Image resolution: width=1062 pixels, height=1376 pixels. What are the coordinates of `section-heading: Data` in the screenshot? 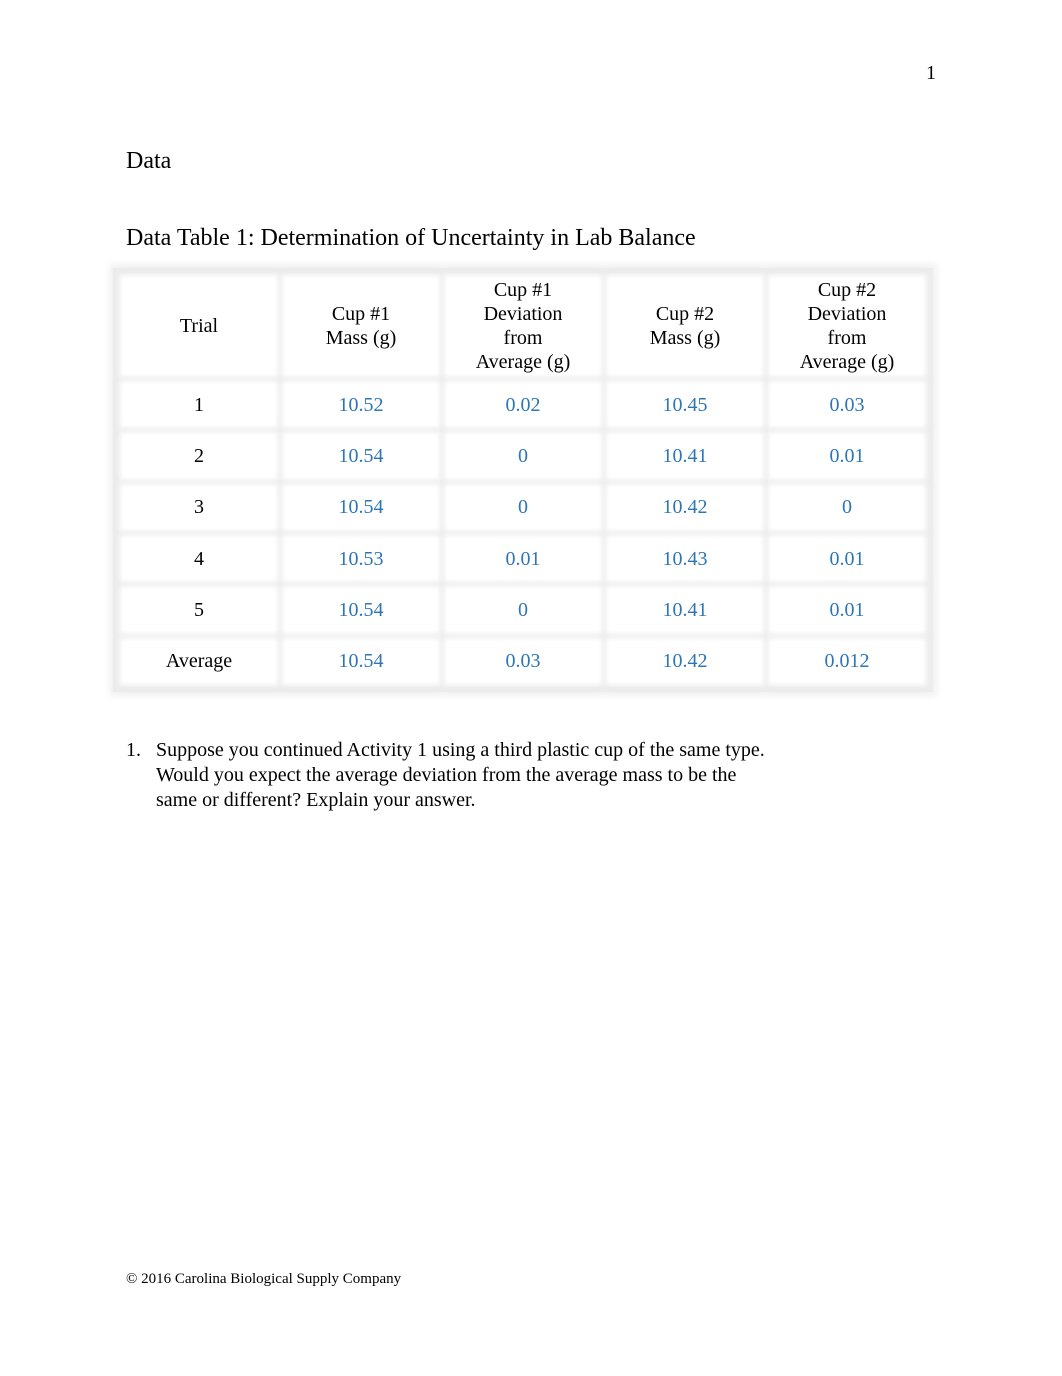 It's located at (149, 161).